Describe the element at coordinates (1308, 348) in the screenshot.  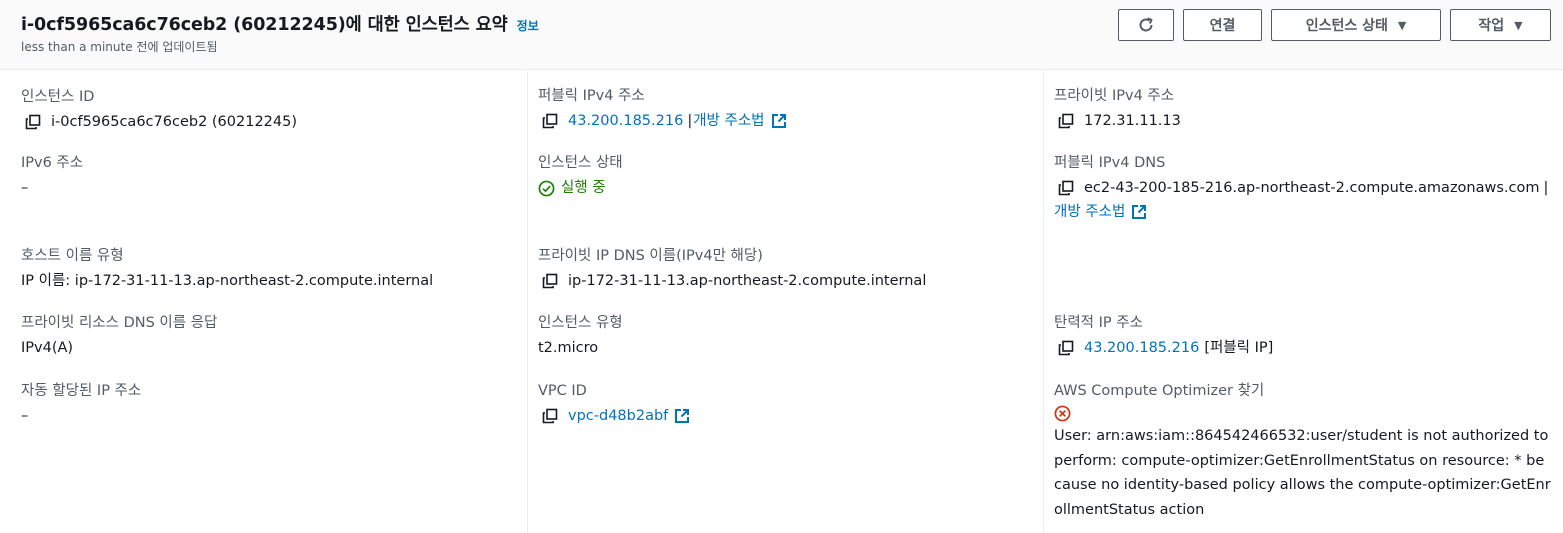
I see `field-value: 43.200.185.216 [퍼블릭 IP]` at that location.